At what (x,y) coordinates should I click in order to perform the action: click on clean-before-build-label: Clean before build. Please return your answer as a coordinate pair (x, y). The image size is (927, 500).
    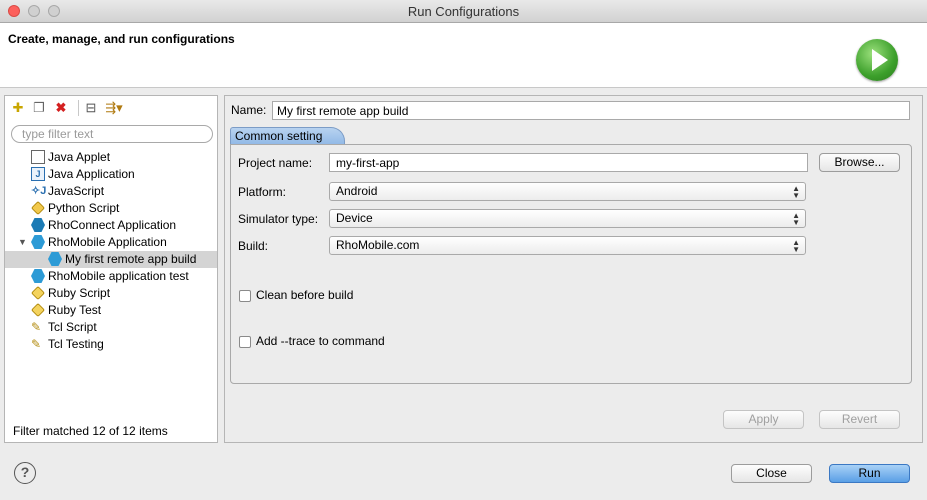
    Looking at the image, I should click on (305, 295).